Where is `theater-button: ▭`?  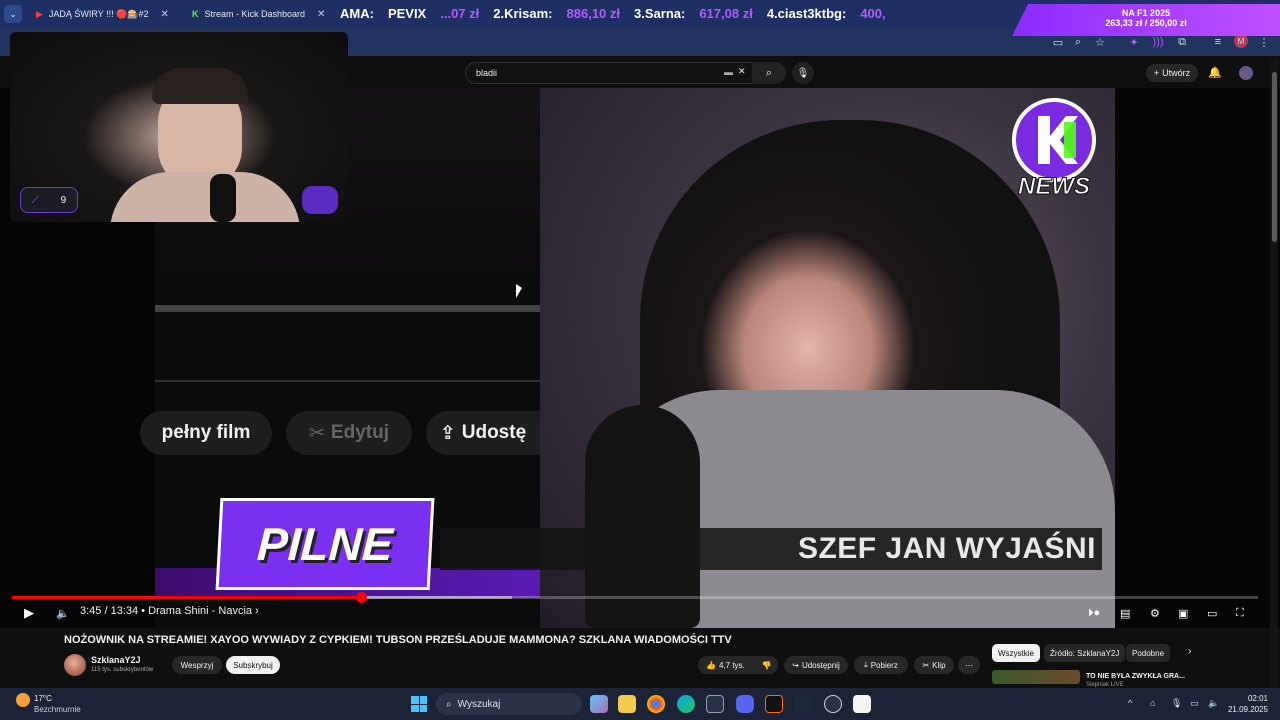 theater-button: ▭ is located at coordinates (1212, 613).